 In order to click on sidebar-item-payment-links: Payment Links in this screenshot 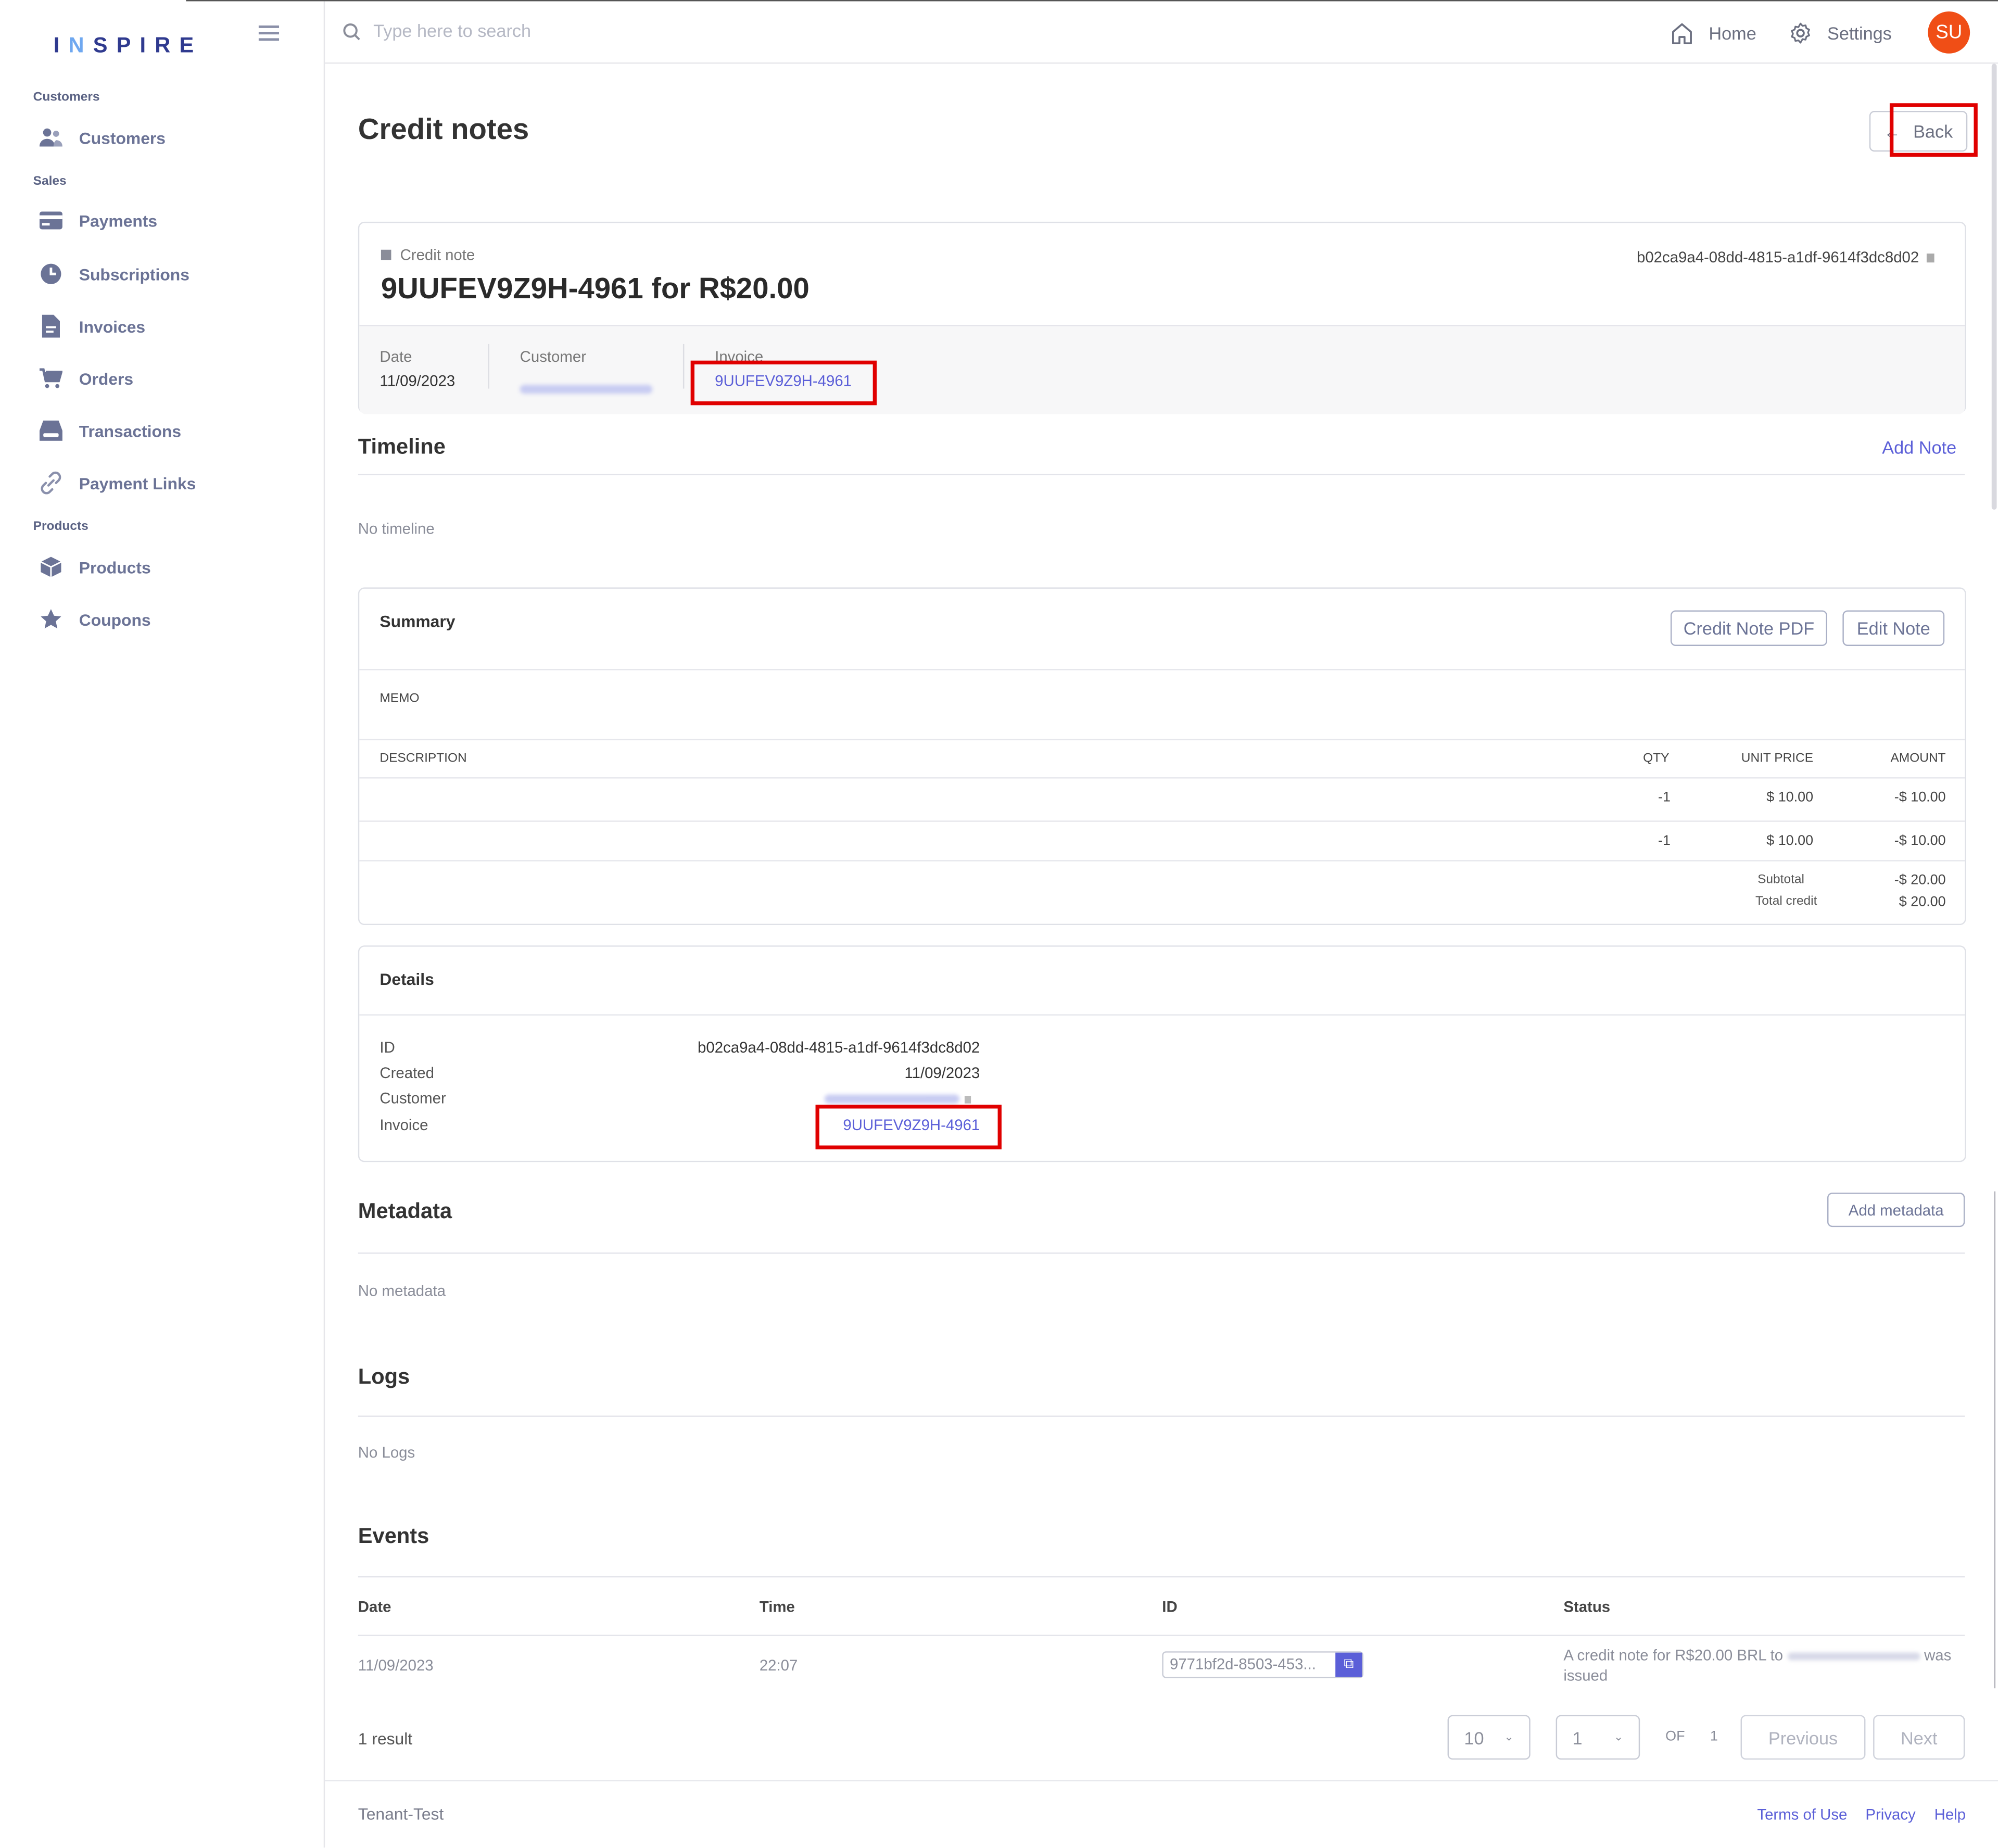, I will do `click(165, 482)`.